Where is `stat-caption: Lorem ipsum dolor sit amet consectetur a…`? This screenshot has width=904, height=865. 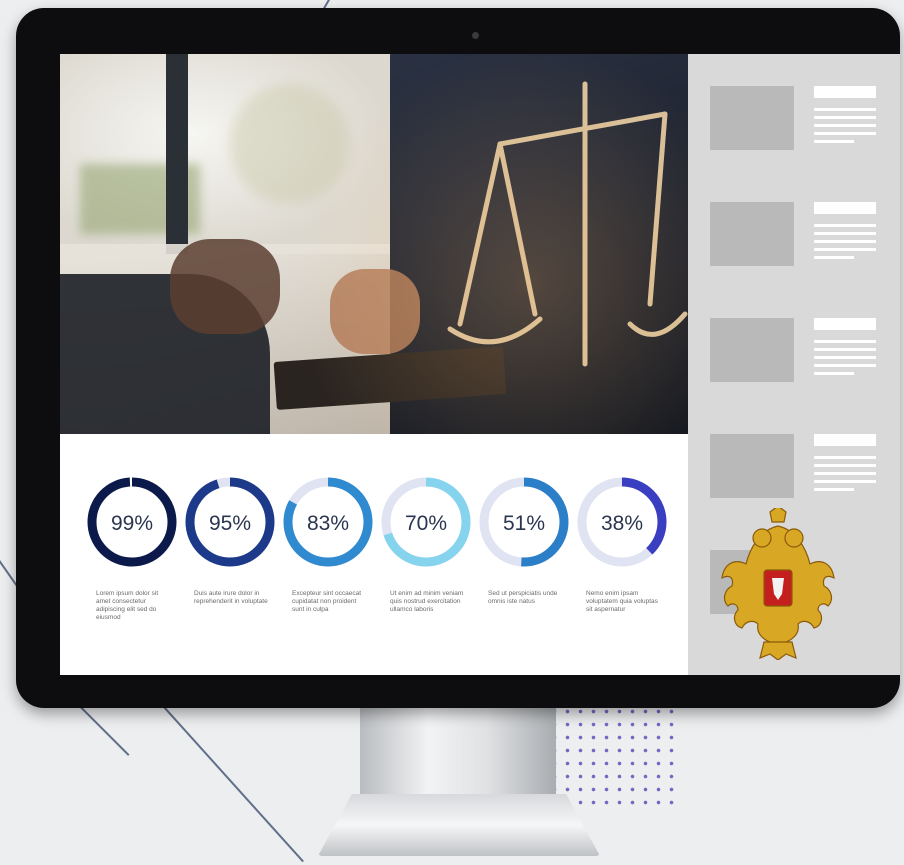 stat-caption: Lorem ipsum dolor sit amet consectetur a… is located at coordinates (127, 605).